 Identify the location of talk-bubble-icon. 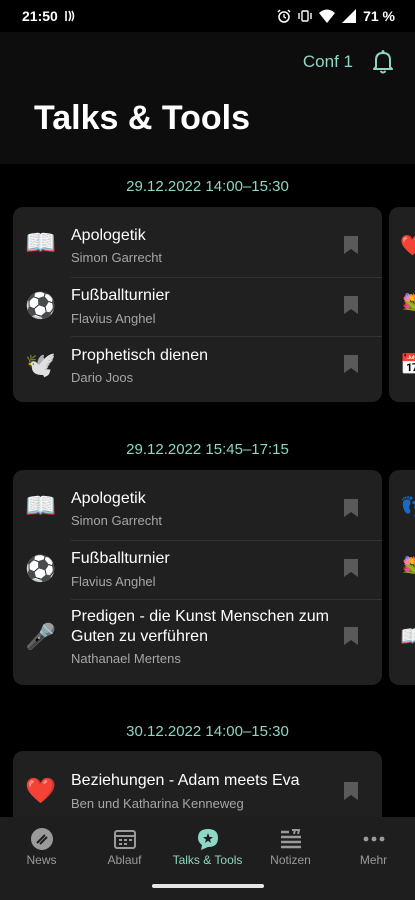
(208, 839).